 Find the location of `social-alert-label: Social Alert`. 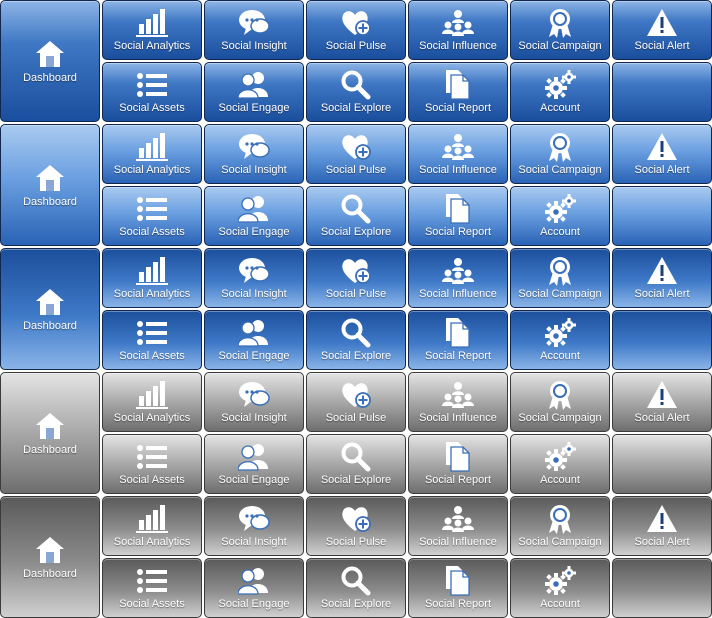

social-alert-label: Social Alert is located at coordinates (662, 418).